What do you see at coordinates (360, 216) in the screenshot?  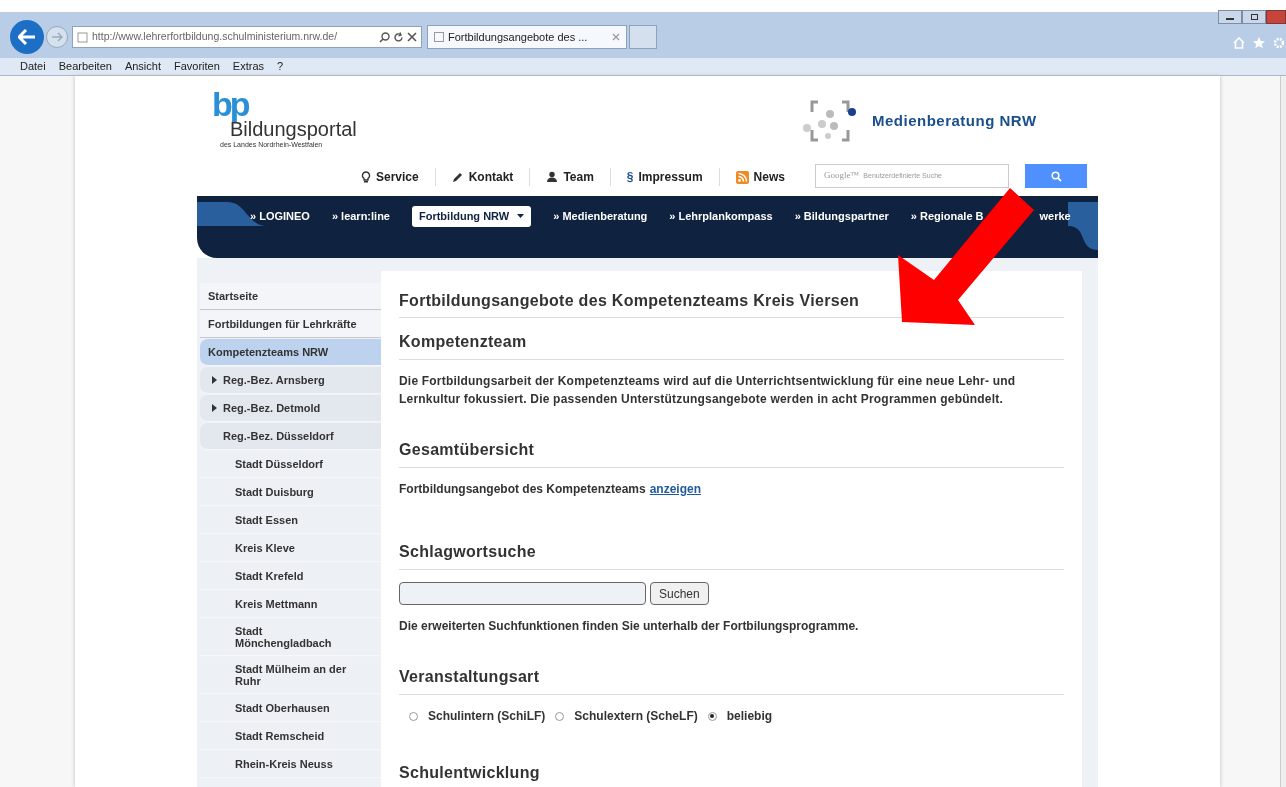 I see `nav-link: » learn:line` at bounding box center [360, 216].